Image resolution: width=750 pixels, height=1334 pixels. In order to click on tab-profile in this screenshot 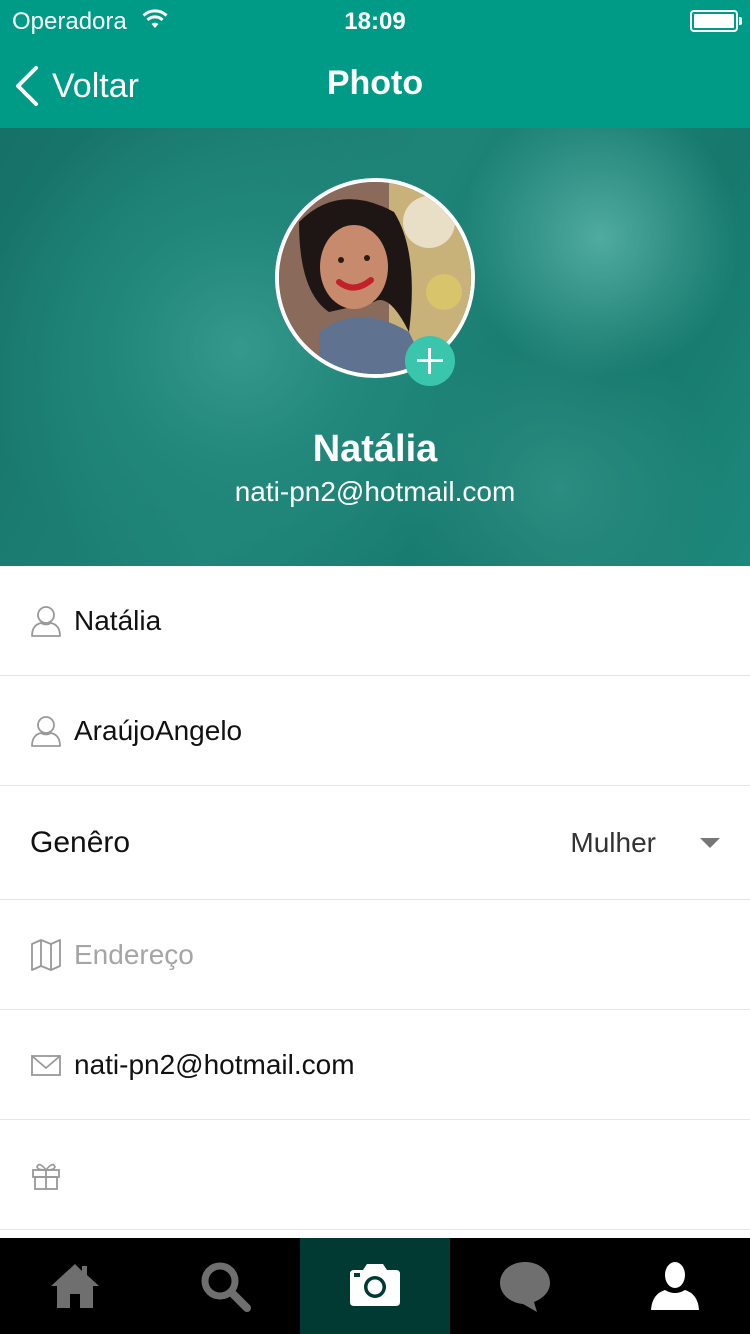, I will do `click(675, 1286)`.